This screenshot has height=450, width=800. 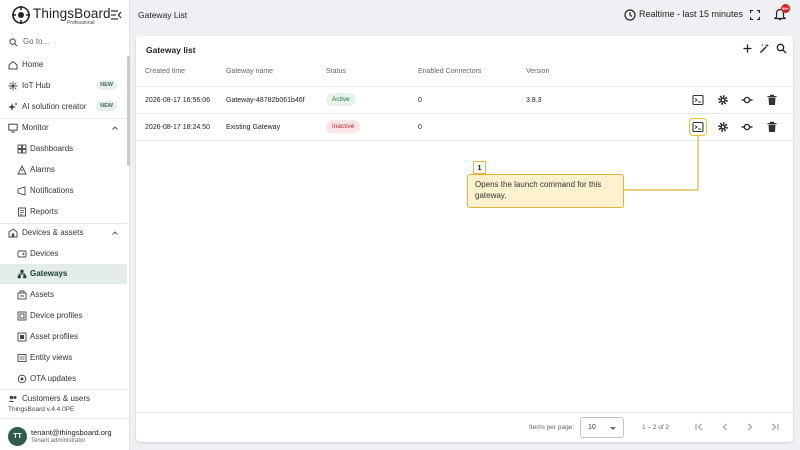 I want to click on timewindow-label: Realtime - last 15 minutes, so click(x=691, y=14).